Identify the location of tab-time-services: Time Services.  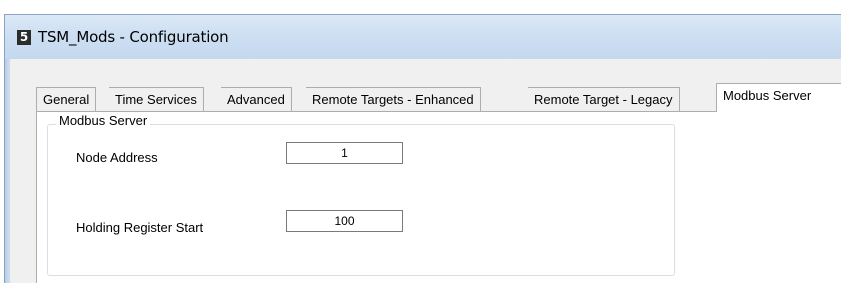
(156, 99).